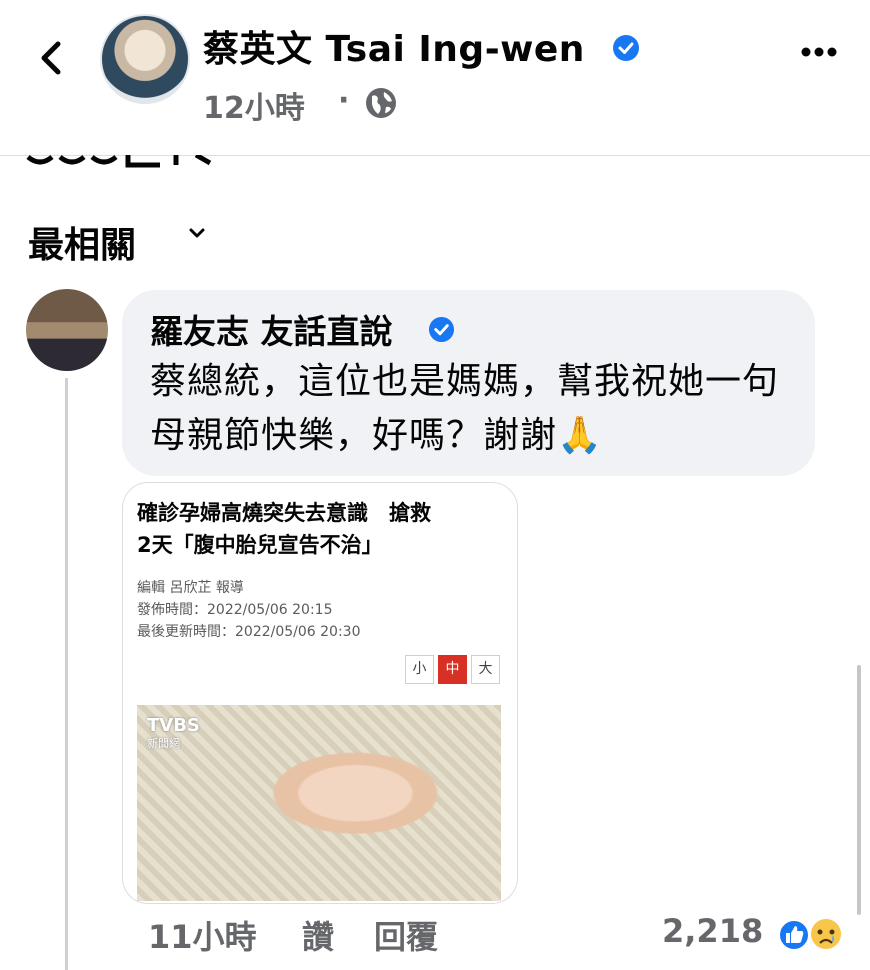 The image size is (870, 970). Describe the element at coordinates (173, 725) in the screenshot. I see `tvbs-logo: TVBS` at that location.